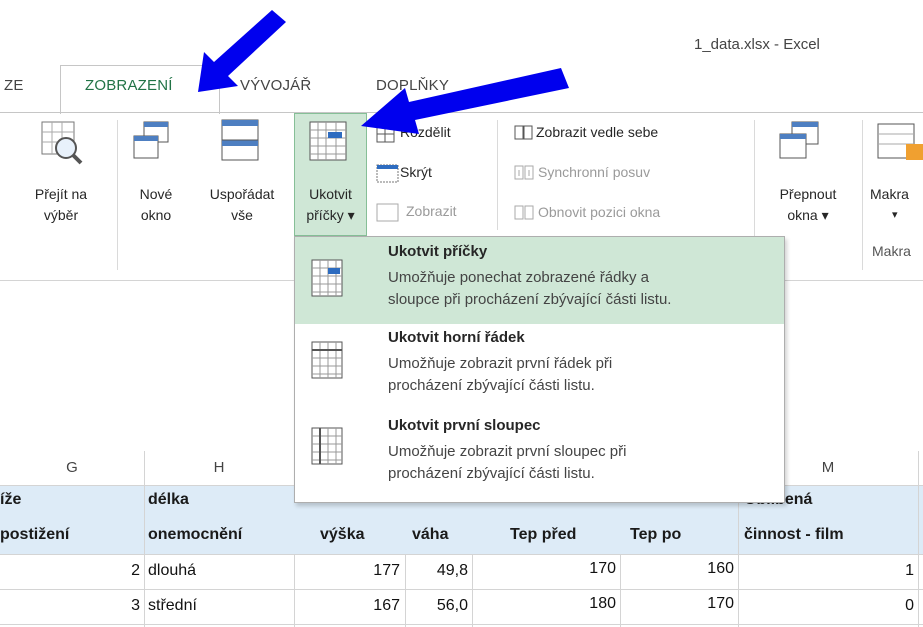  I want to click on switch-windows-icon, so click(800, 142).